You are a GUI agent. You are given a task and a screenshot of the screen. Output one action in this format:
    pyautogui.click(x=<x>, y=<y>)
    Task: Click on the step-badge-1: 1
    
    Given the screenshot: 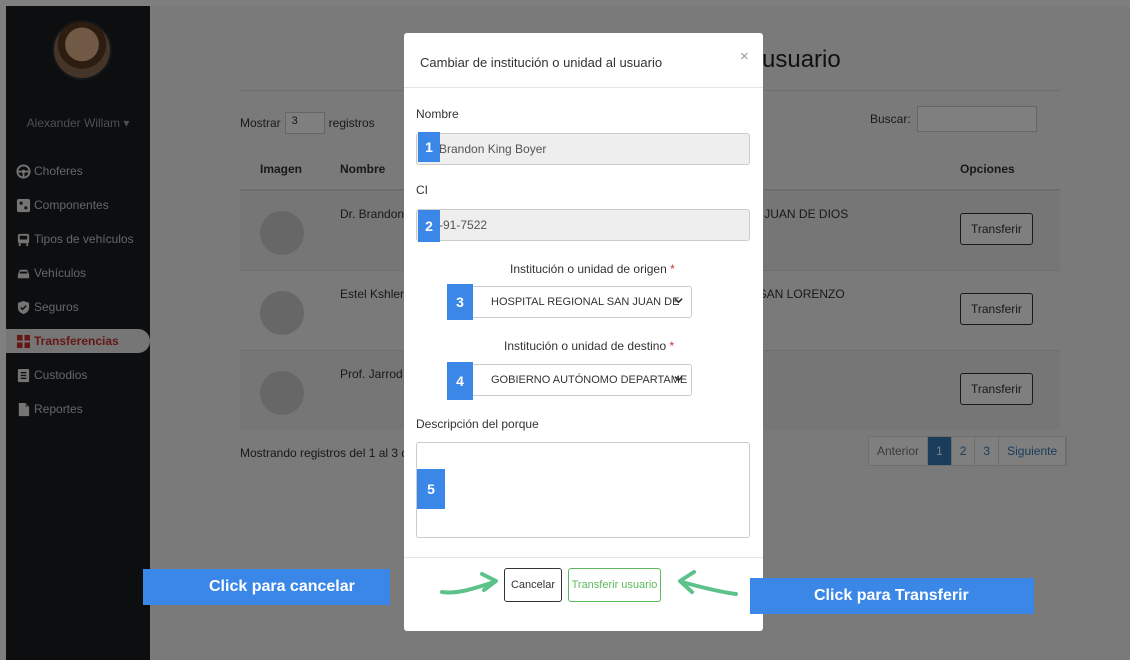 What is the action you would take?
    pyautogui.click(x=429, y=147)
    